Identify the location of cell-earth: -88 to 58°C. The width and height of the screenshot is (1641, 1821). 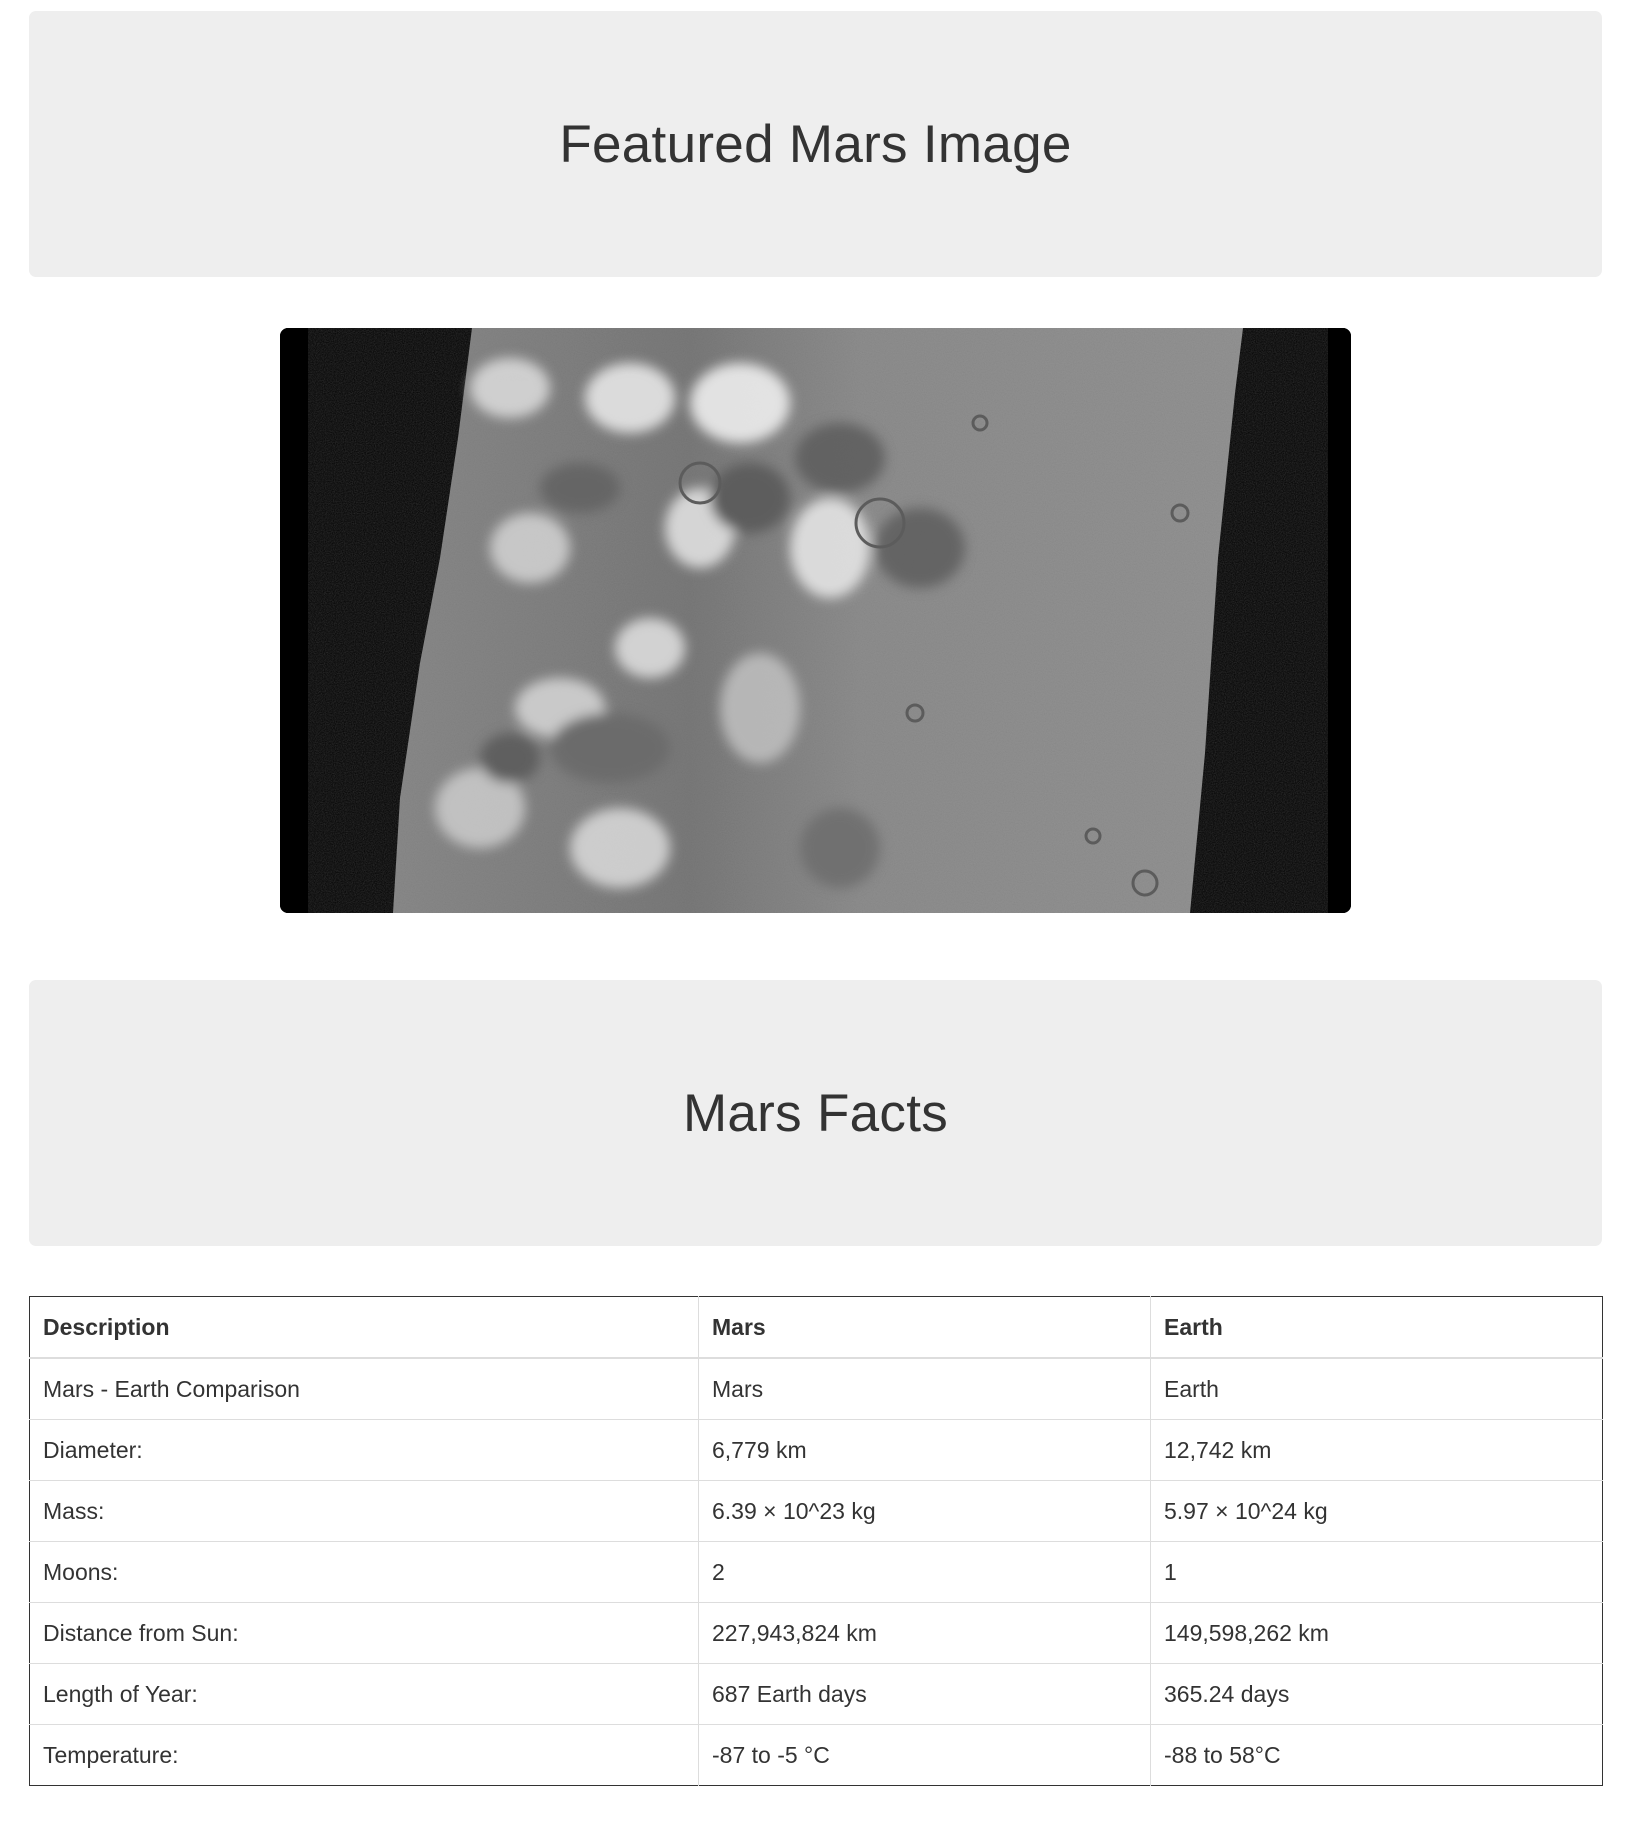
(1222, 1754).